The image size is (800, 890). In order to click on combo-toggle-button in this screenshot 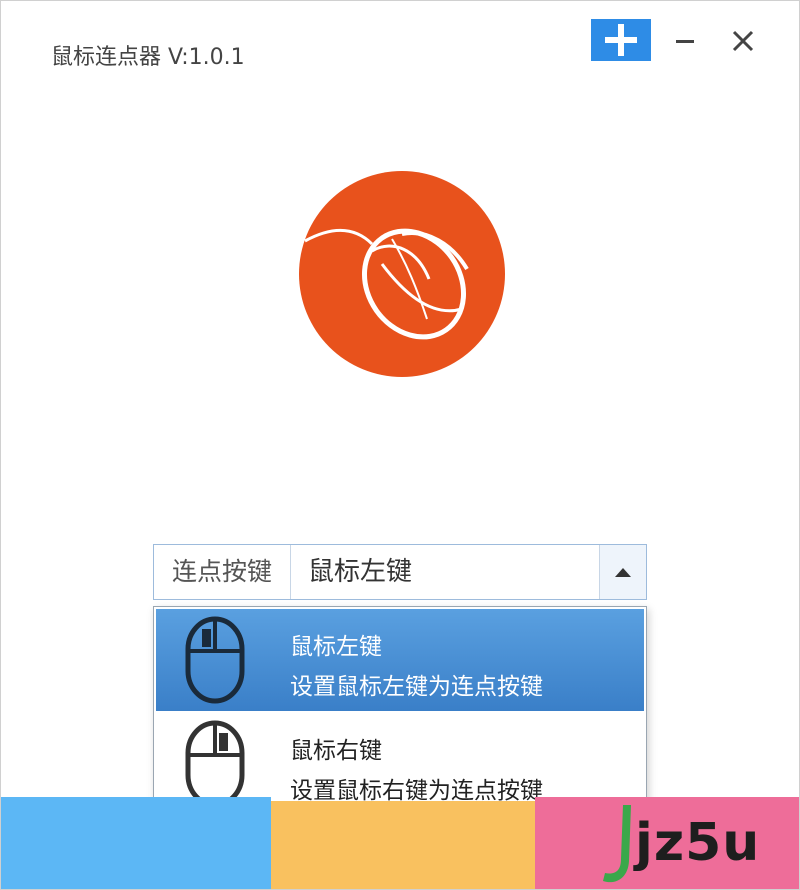, I will do `click(622, 572)`.